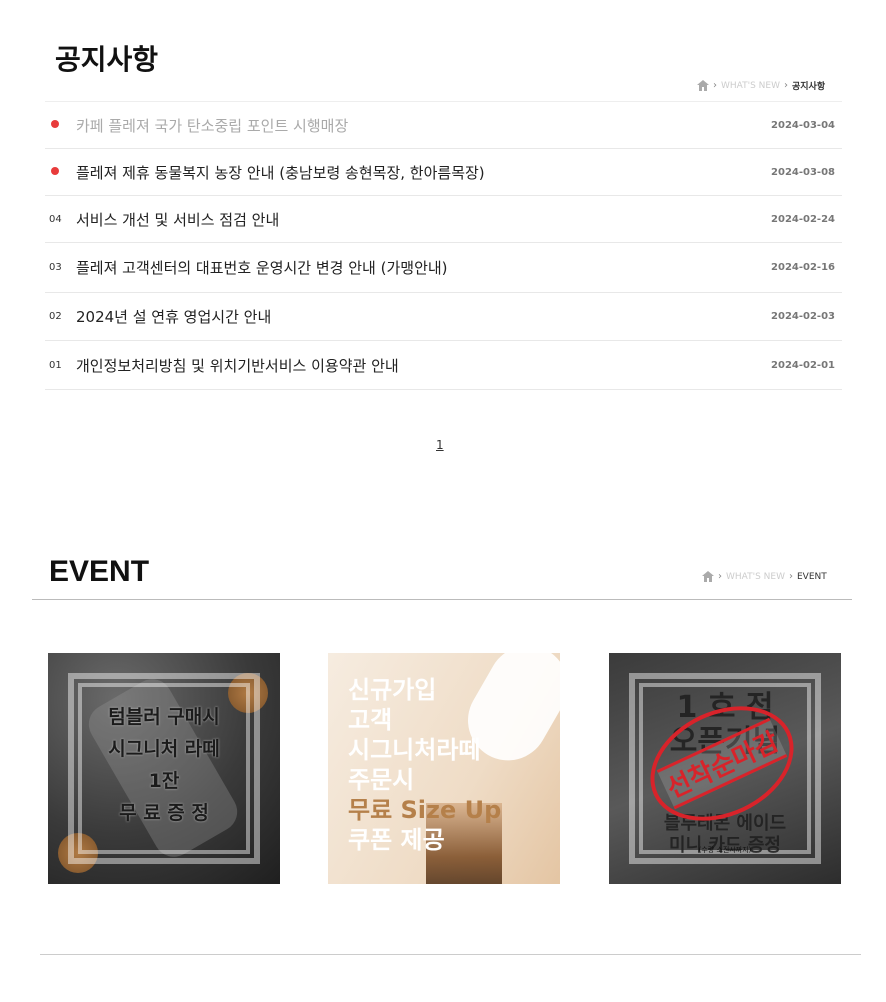 Image resolution: width=886 pixels, height=1002 pixels. I want to click on notice-row-date: 2024-03-04, so click(803, 125).